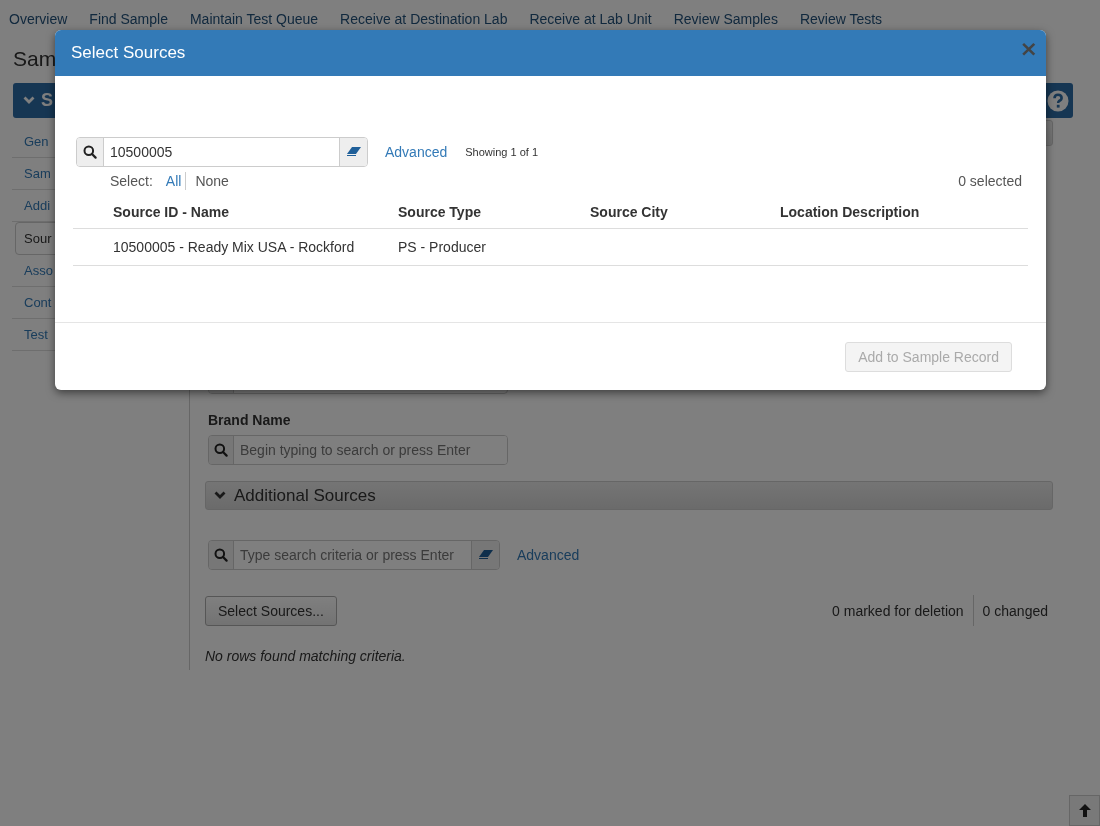 The image size is (1100, 826). Describe the element at coordinates (1015, 610) in the screenshot. I see `changed-count: 0 changed` at that location.